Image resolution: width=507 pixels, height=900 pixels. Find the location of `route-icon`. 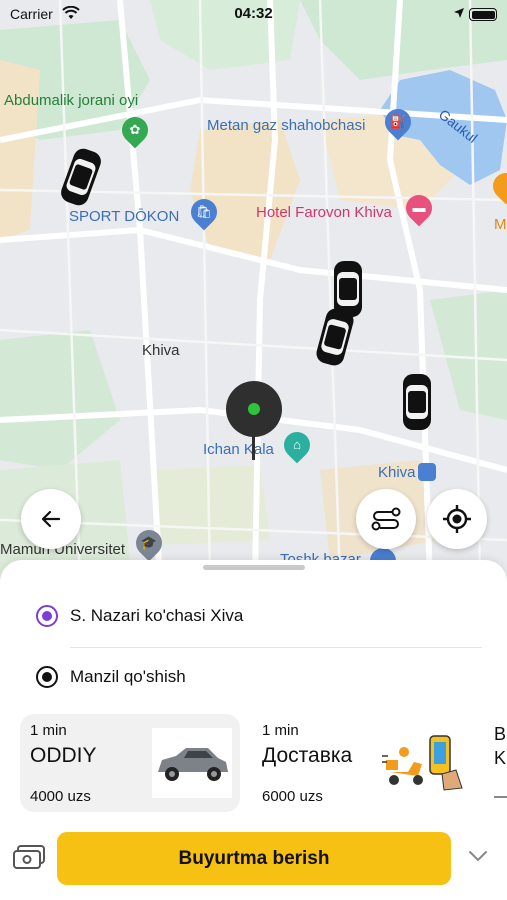

route-icon is located at coordinates (386, 519).